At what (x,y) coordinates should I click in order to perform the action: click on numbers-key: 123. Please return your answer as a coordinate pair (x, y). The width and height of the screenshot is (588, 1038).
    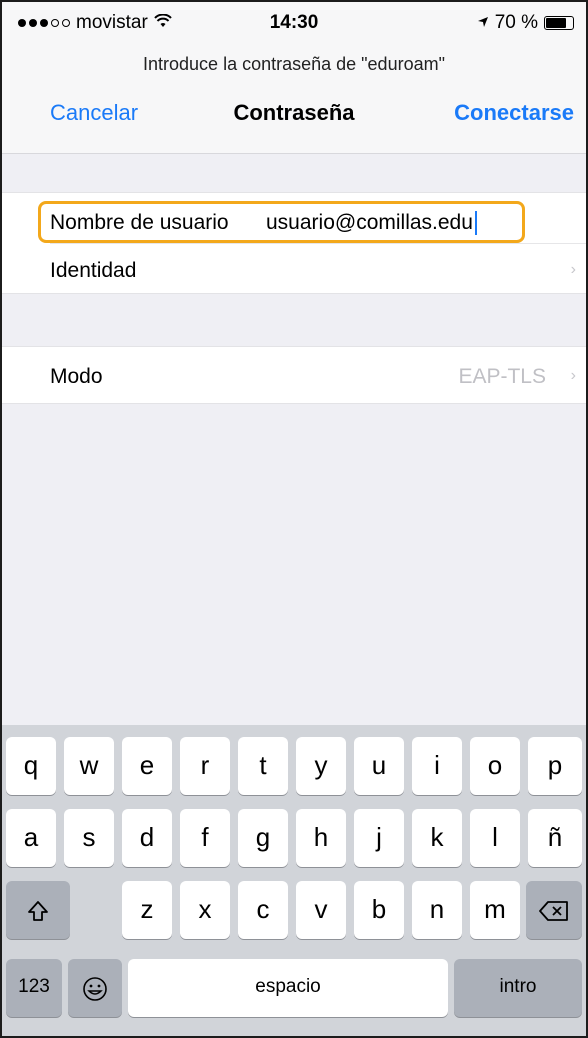
    Looking at the image, I should click on (34, 988).